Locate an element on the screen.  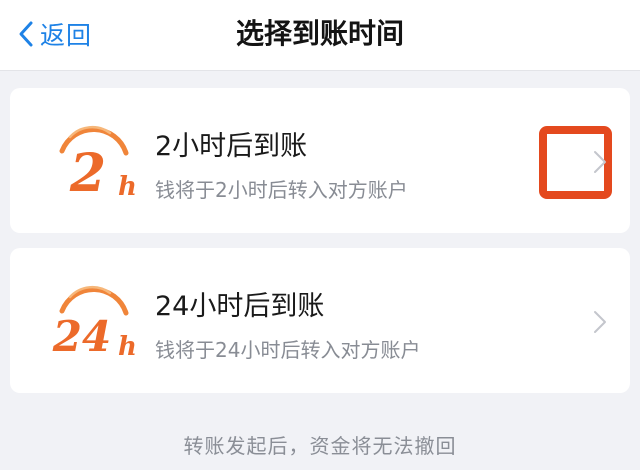
option-title: 24小时后到账 is located at coordinates (240, 306).